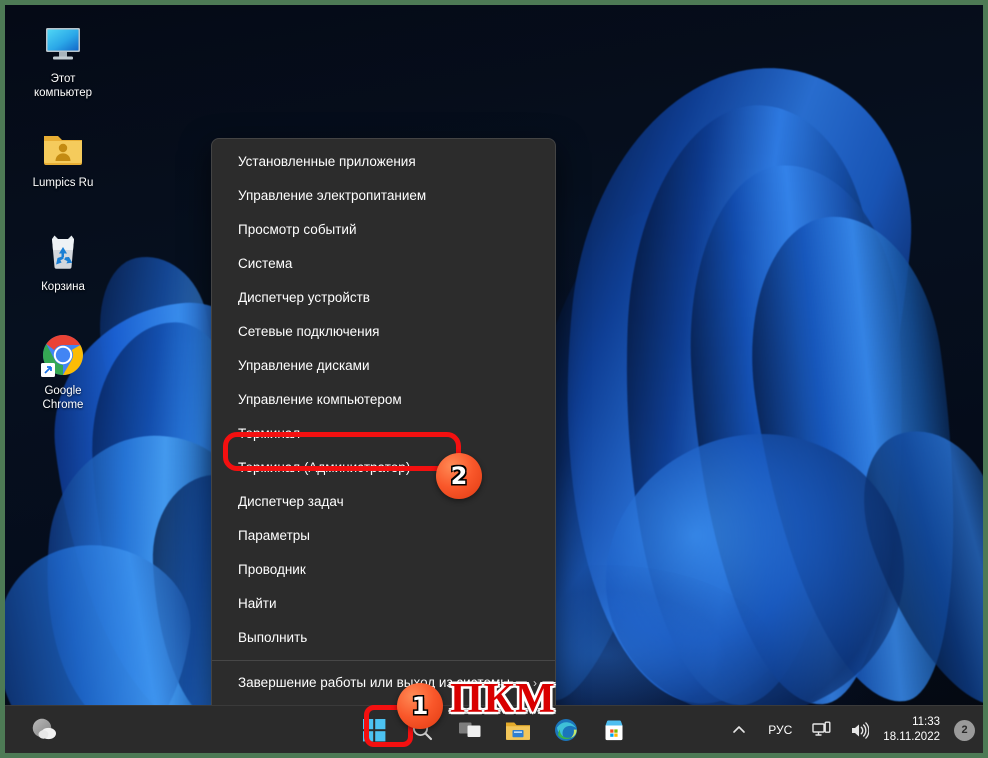  What do you see at coordinates (911, 737) in the screenshot?
I see `clock-date: 18.11.2022` at bounding box center [911, 737].